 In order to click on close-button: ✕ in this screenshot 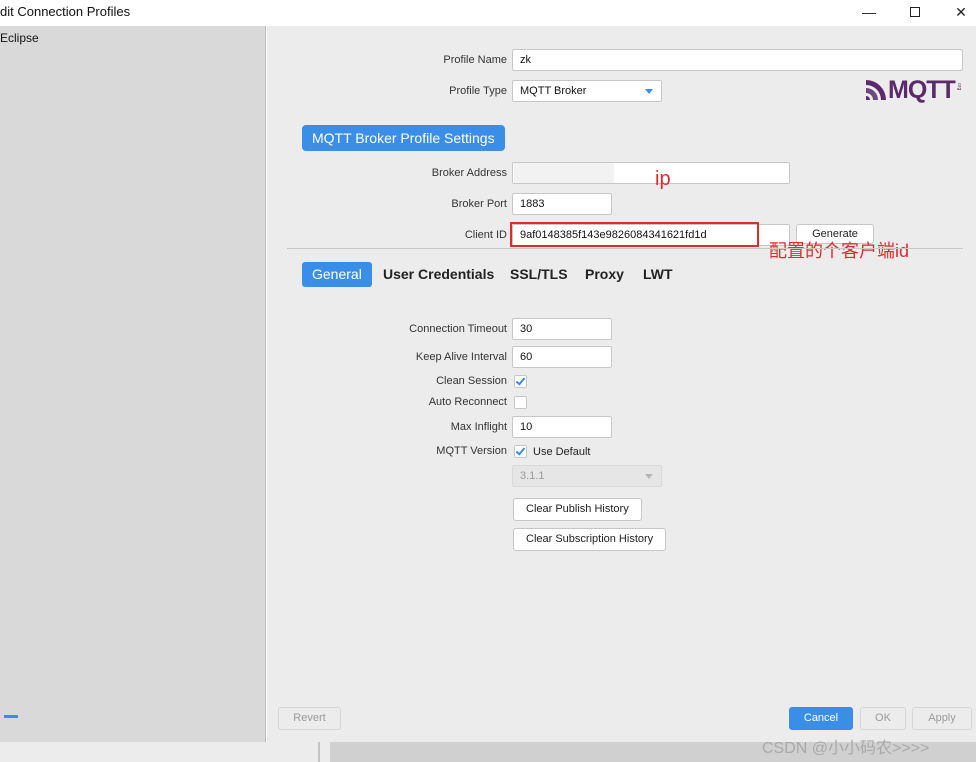, I will do `click(957, 13)`.